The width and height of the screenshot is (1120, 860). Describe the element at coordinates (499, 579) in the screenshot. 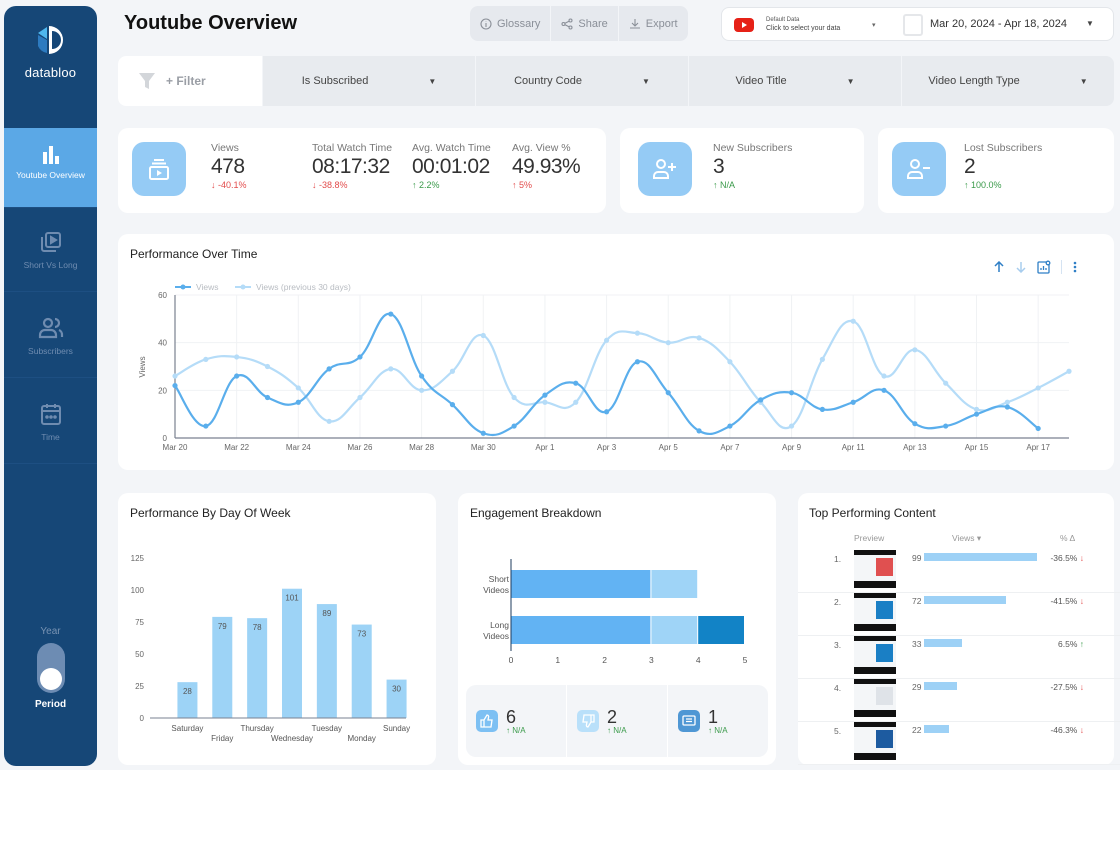

I see `y-tick-label: Short` at that location.